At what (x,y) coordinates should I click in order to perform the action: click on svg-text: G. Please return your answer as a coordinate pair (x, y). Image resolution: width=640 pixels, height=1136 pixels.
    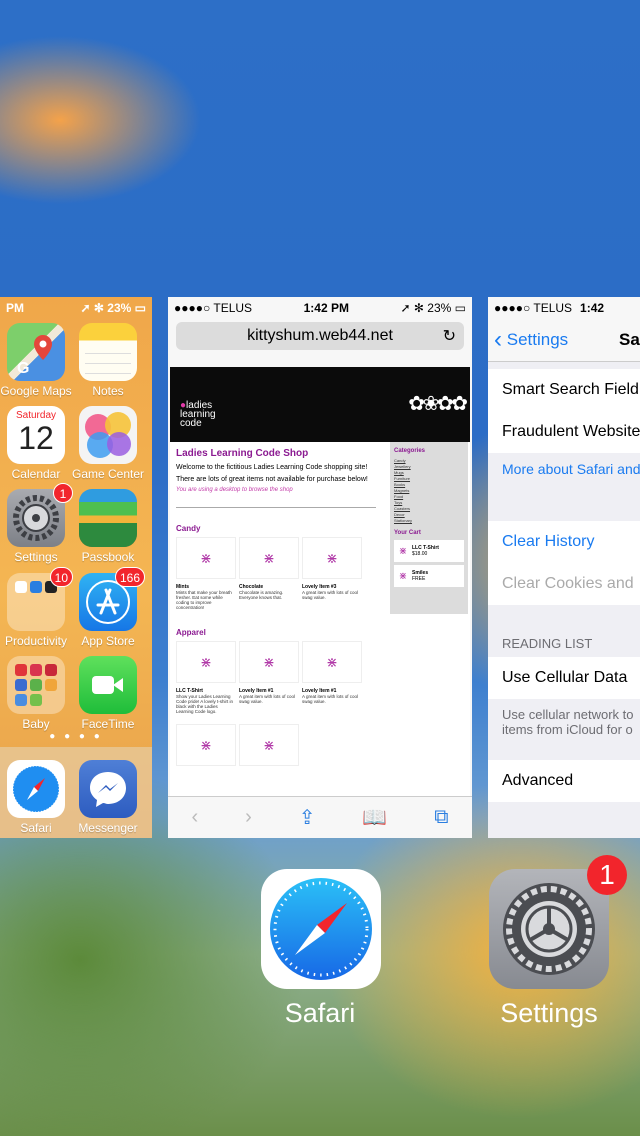
    Looking at the image, I should click on (23, 368).